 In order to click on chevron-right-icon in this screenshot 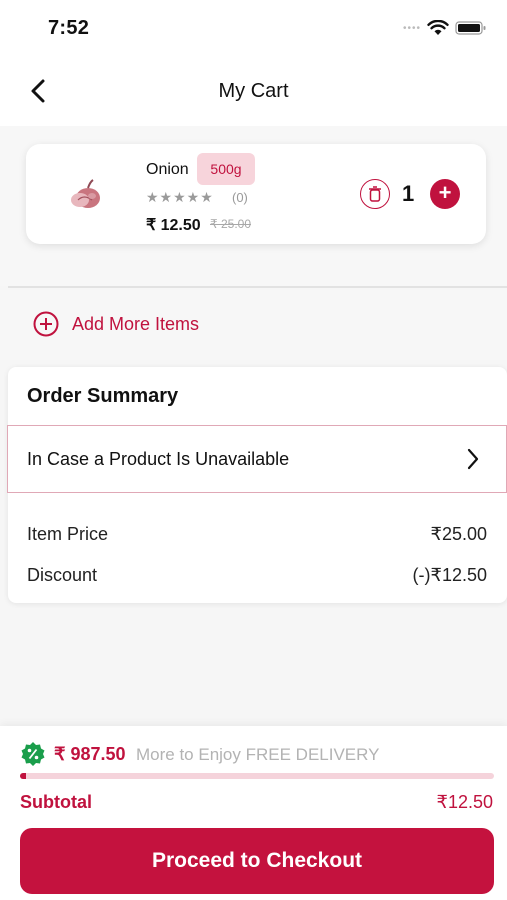, I will do `click(473, 459)`.